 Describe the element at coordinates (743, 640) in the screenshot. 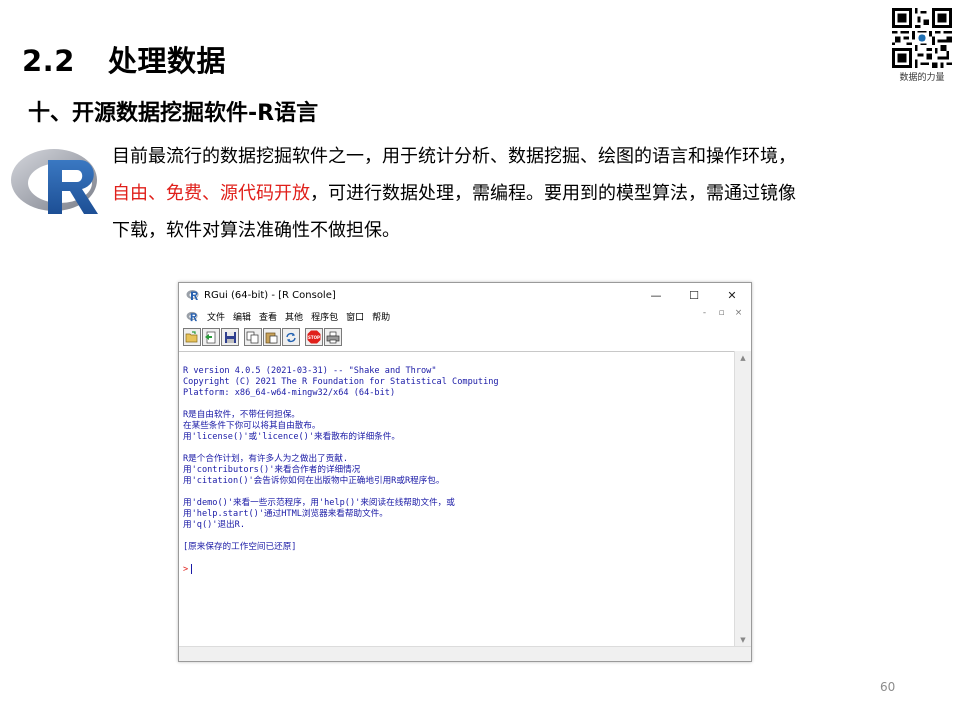

I see `scroll-down-icon: ▼` at that location.